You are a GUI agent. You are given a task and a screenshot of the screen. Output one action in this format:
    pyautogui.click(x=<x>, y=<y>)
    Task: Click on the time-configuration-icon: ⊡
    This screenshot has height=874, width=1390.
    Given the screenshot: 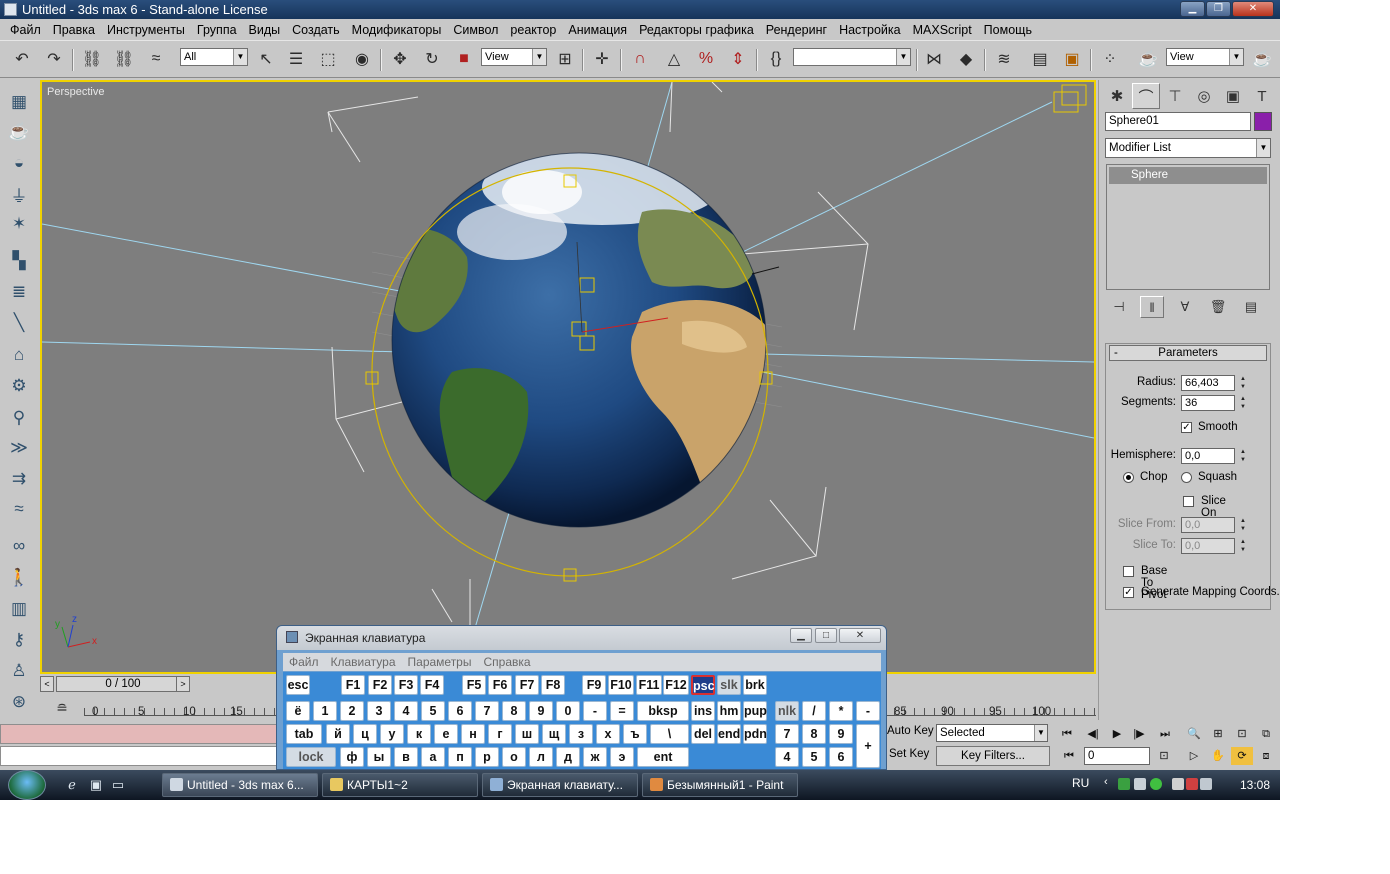 What is the action you would take?
    pyautogui.click(x=1164, y=756)
    